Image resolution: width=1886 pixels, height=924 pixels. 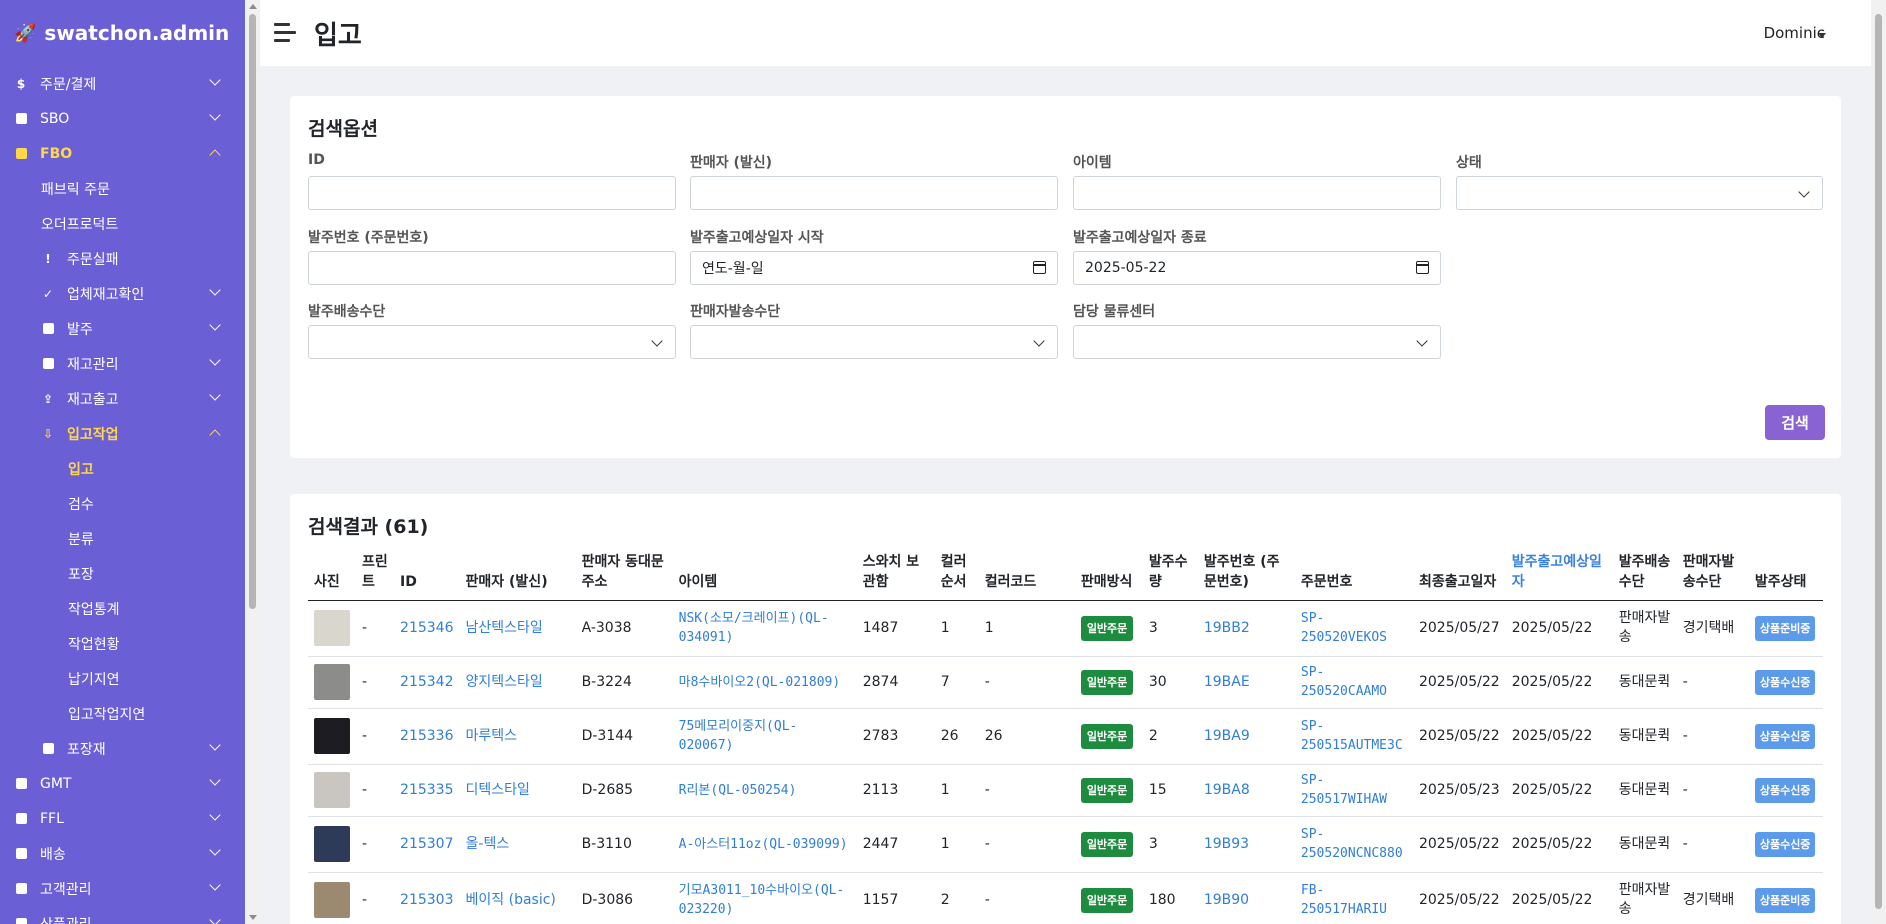 I want to click on order-value: FB-250517HARIU, so click(x=1344, y=900).